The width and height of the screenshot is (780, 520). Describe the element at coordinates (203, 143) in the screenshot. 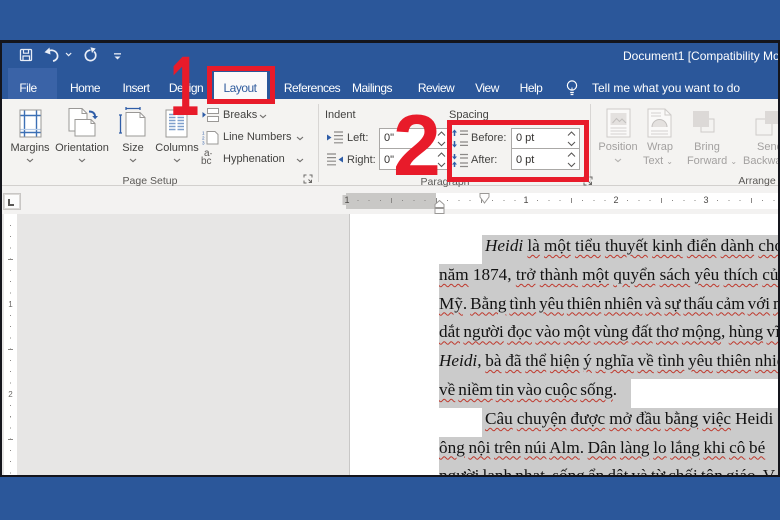

I see `svg-text: 3` at that location.